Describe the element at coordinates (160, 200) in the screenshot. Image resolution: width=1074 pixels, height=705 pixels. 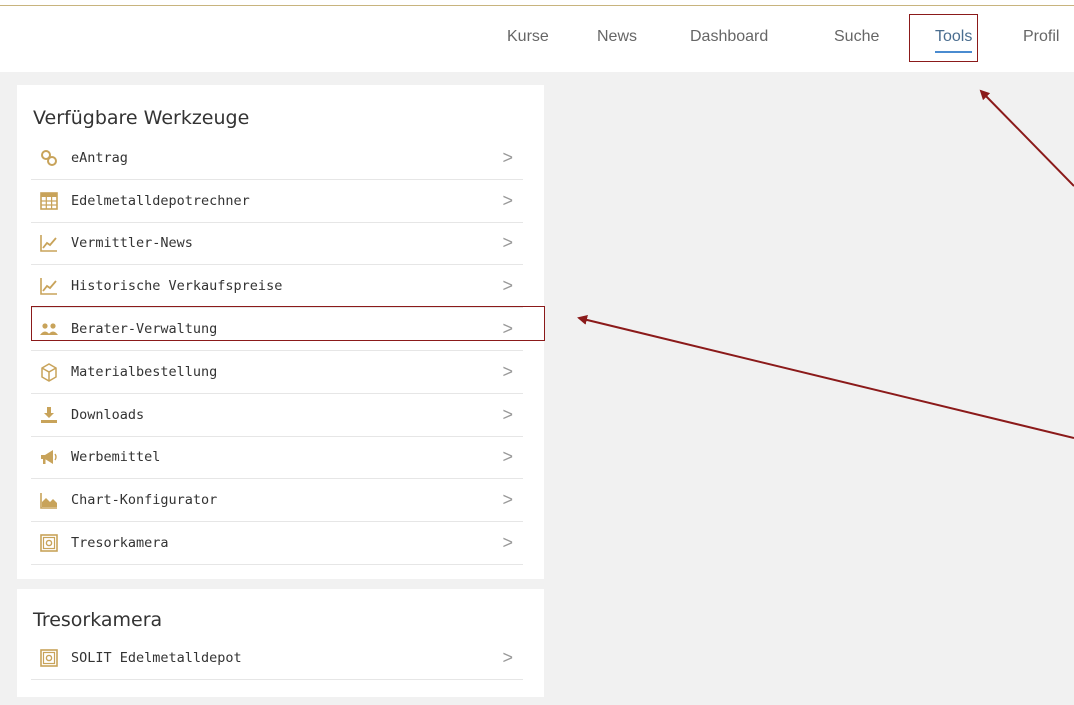
I see `tool-label: Edelmetalldepotrechner` at that location.